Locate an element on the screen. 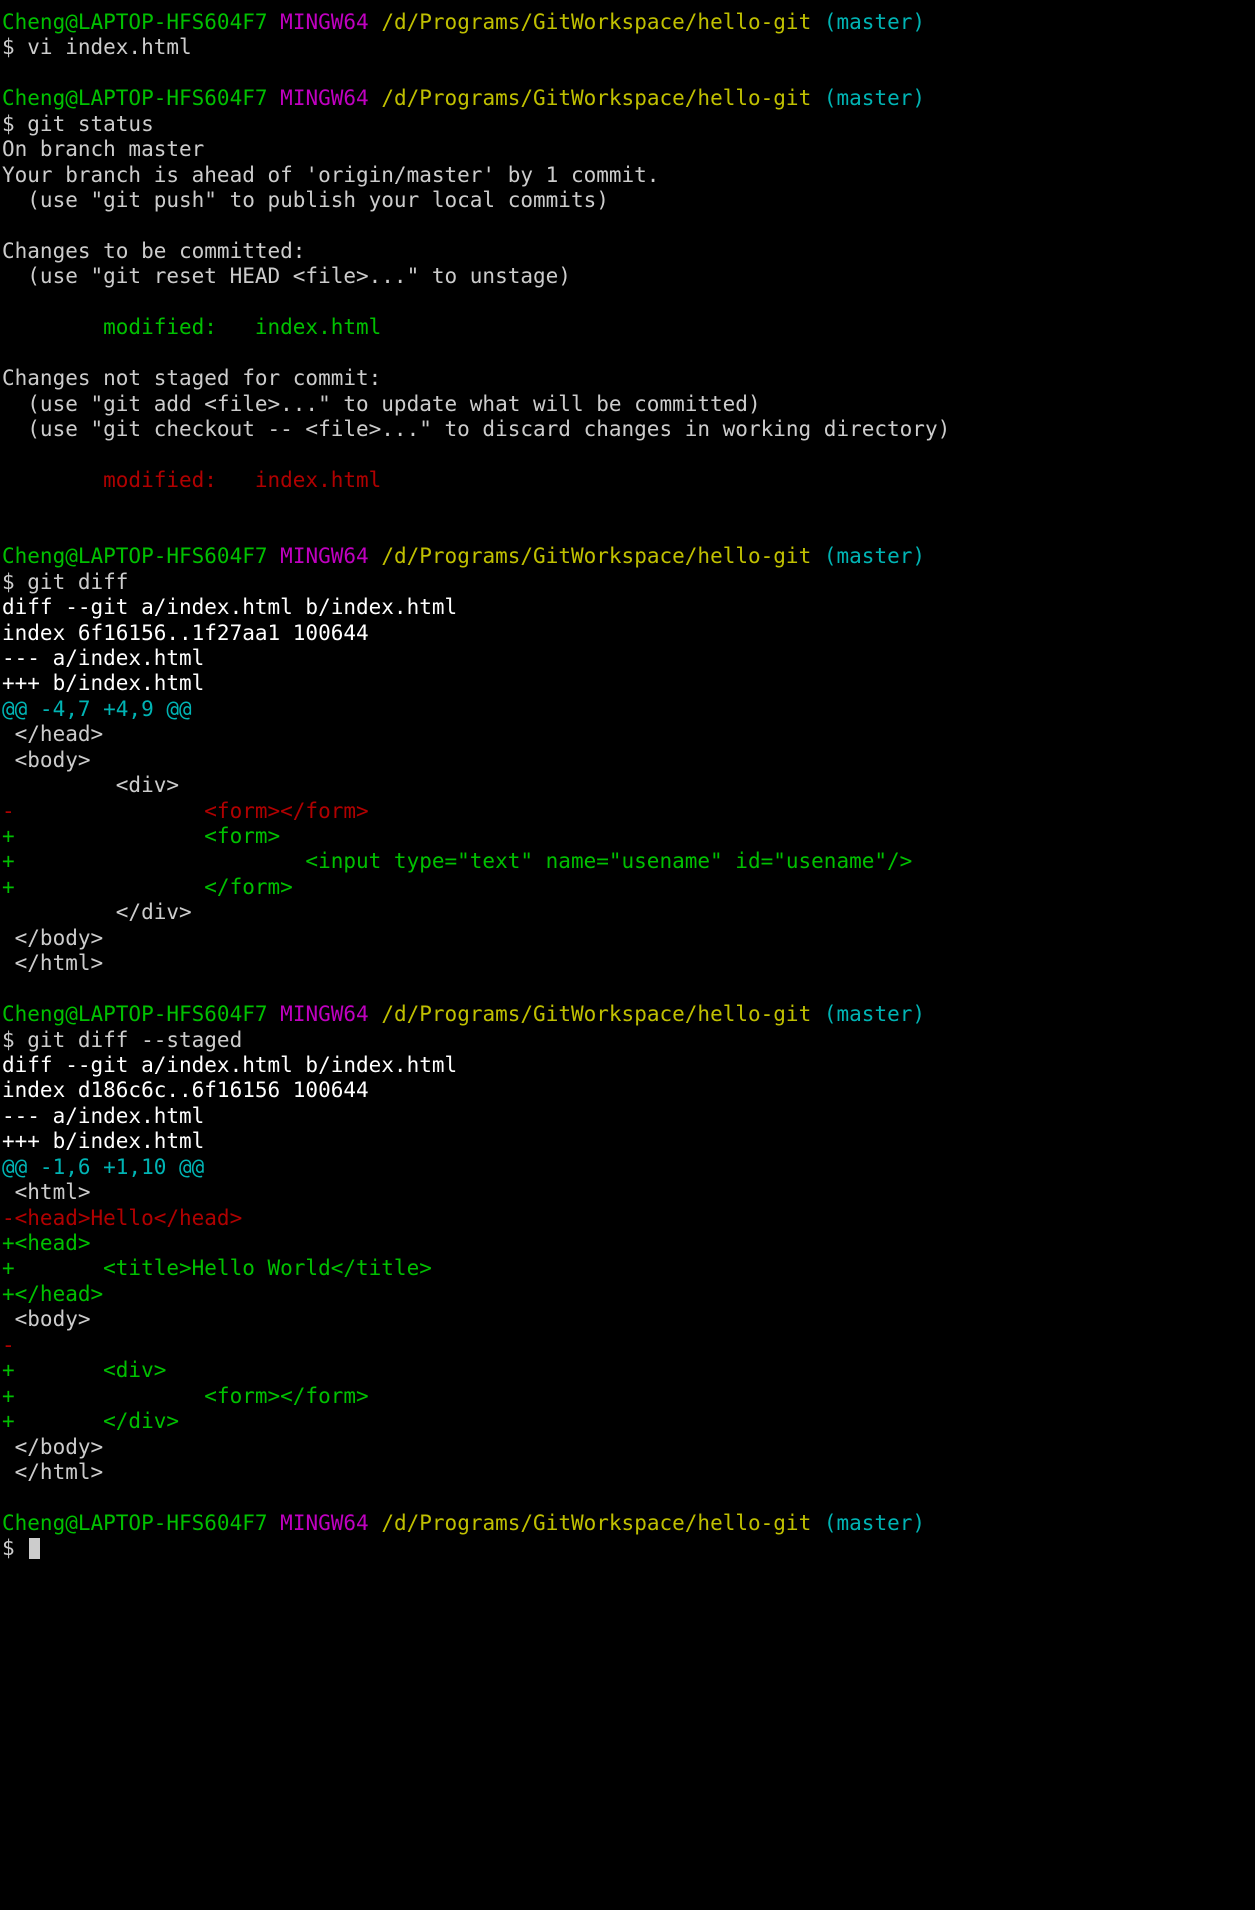 The height and width of the screenshot is (1910, 1255). output-line: index 6f16156..1f27aa1 100644 is located at coordinates (627, 633).